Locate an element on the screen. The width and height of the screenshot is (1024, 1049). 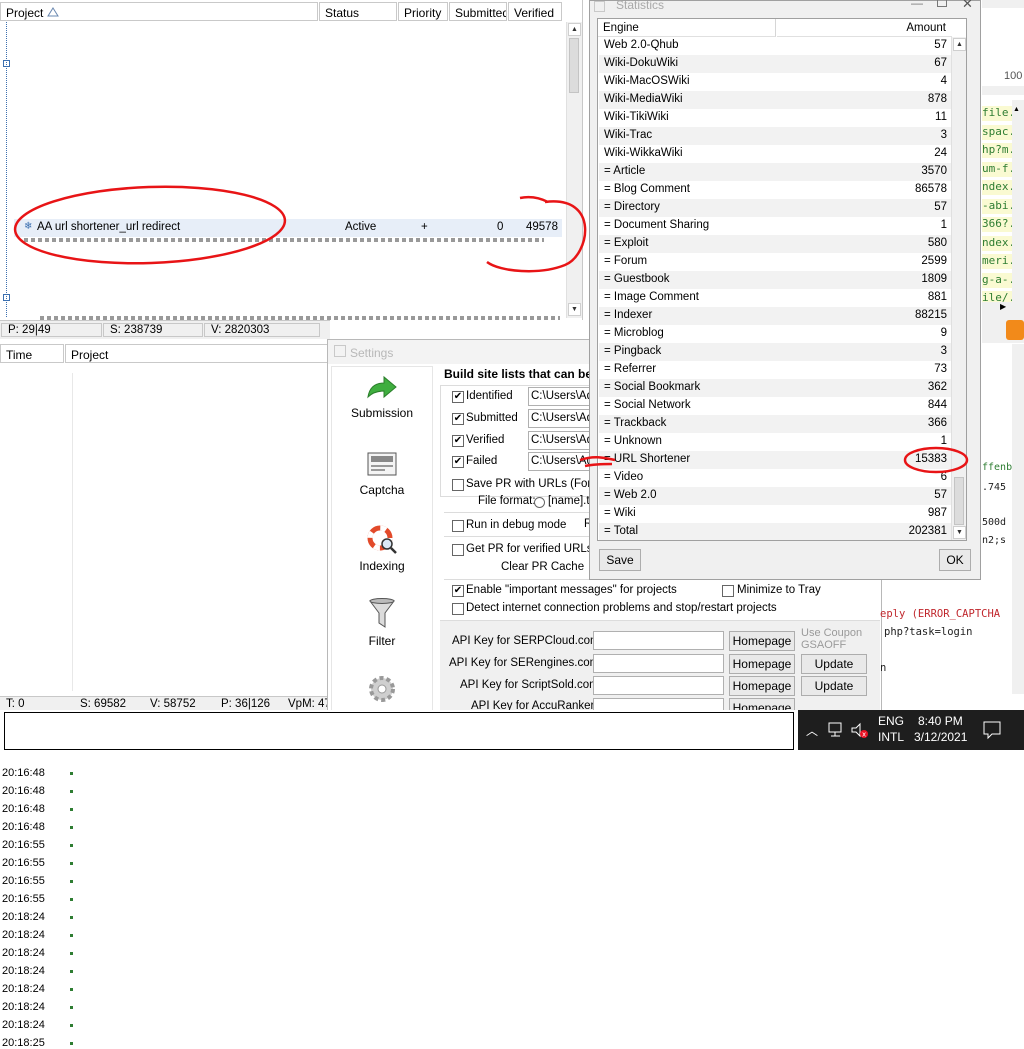
language-layout: INTL is located at coordinates (891, 737).